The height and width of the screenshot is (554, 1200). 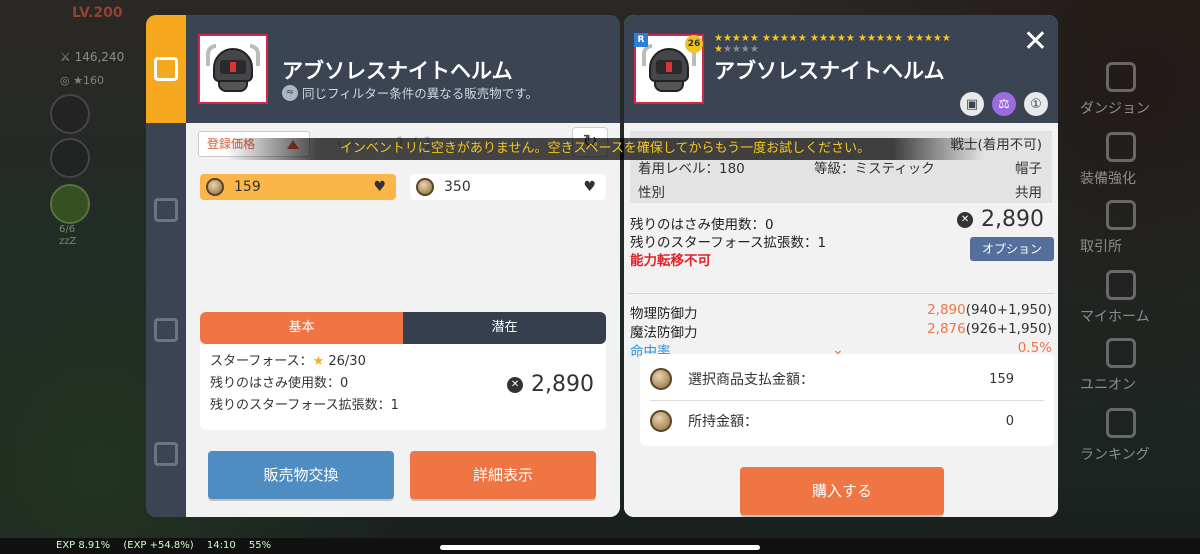 I want to click on listing-item: 350 ♥, so click(x=508, y=187).